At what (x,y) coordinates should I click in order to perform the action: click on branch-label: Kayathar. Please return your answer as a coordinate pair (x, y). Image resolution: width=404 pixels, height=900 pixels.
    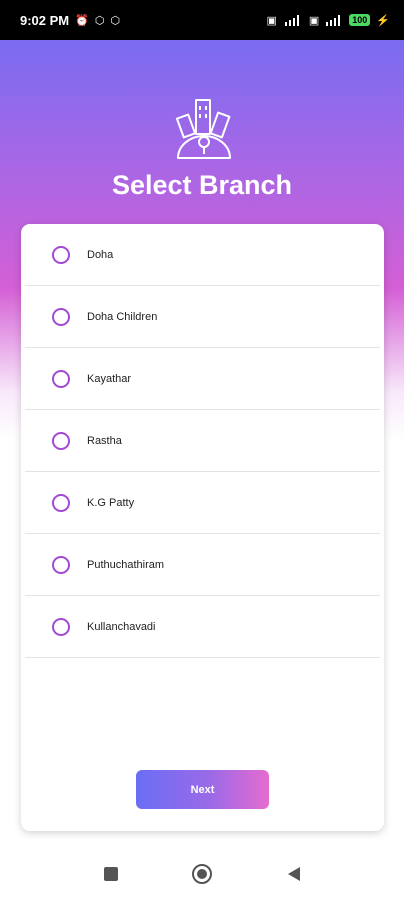
    Looking at the image, I should click on (109, 378).